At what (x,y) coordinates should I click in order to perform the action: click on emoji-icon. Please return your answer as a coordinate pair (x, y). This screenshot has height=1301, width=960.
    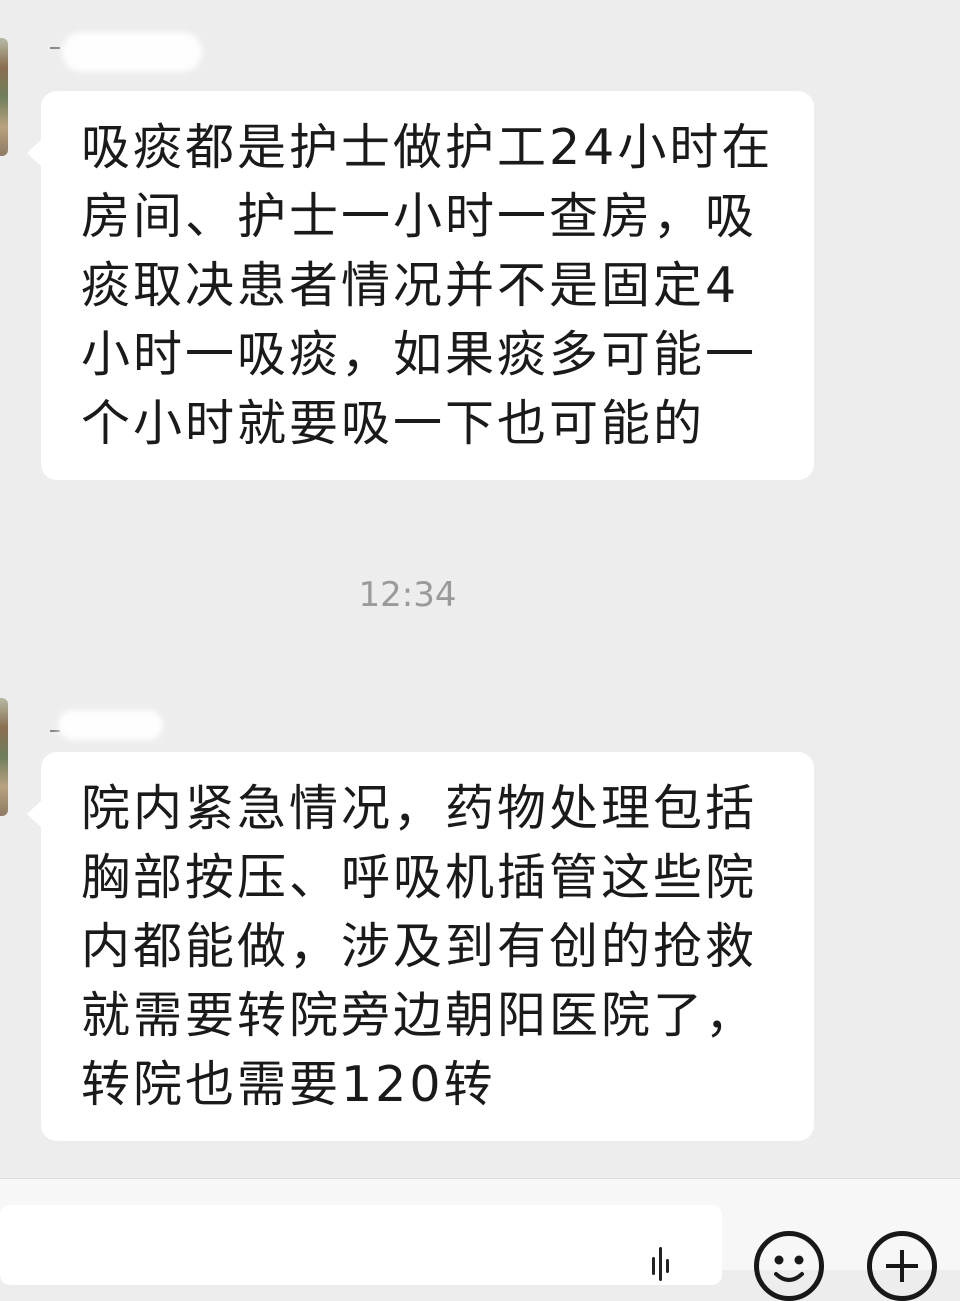
    Looking at the image, I should click on (789, 1268).